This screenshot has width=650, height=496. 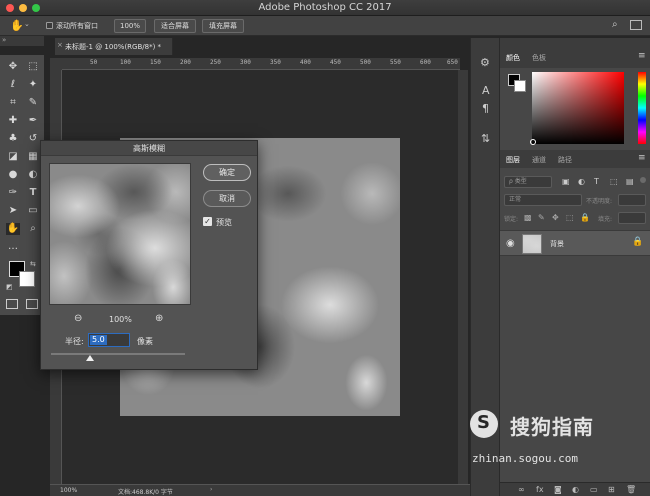 I want to click on hue-slider, so click(x=642, y=108).